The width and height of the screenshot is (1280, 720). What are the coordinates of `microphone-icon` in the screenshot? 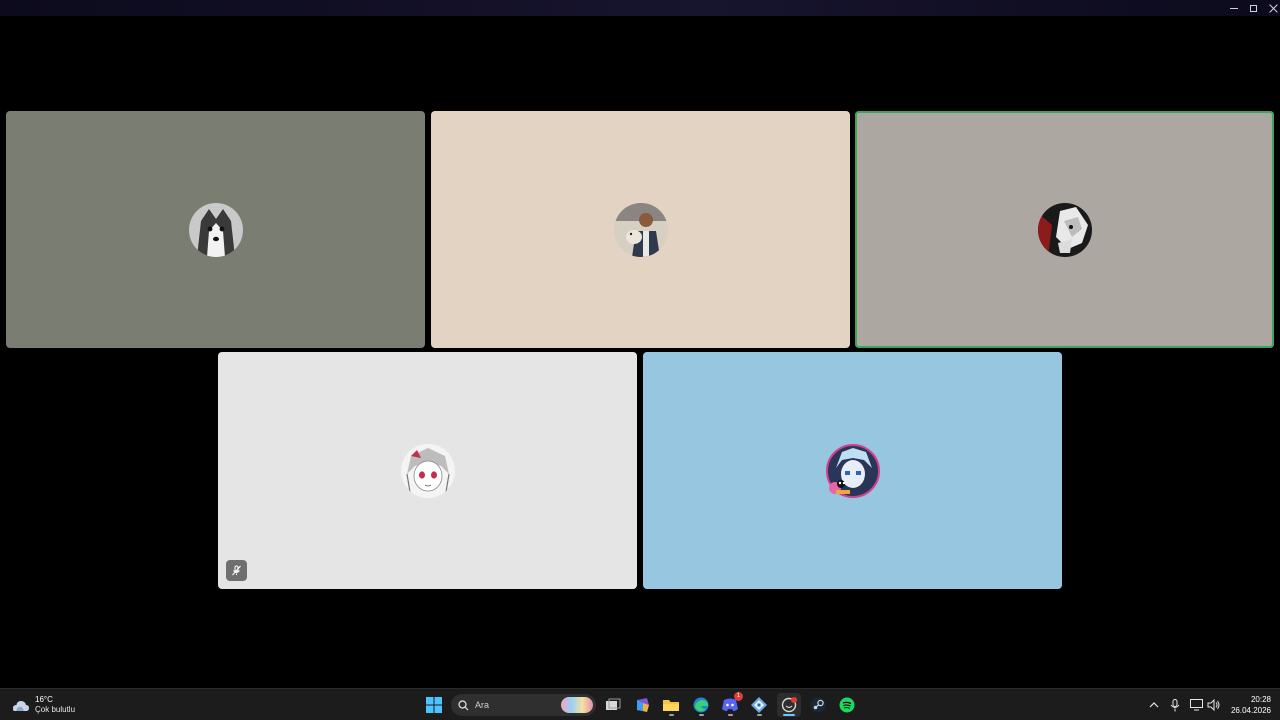 It's located at (1175, 704).